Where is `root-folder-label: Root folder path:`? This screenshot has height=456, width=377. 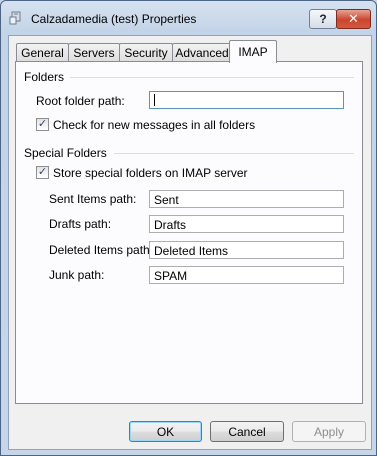
root-folder-label: Root folder path: is located at coordinates (80, 101).